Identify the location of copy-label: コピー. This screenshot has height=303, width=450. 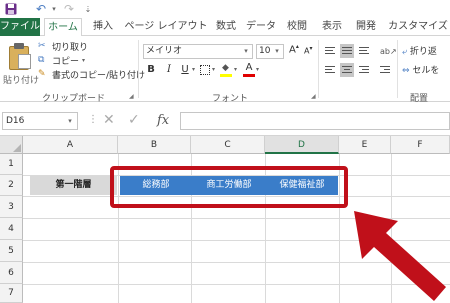
(66, 61).